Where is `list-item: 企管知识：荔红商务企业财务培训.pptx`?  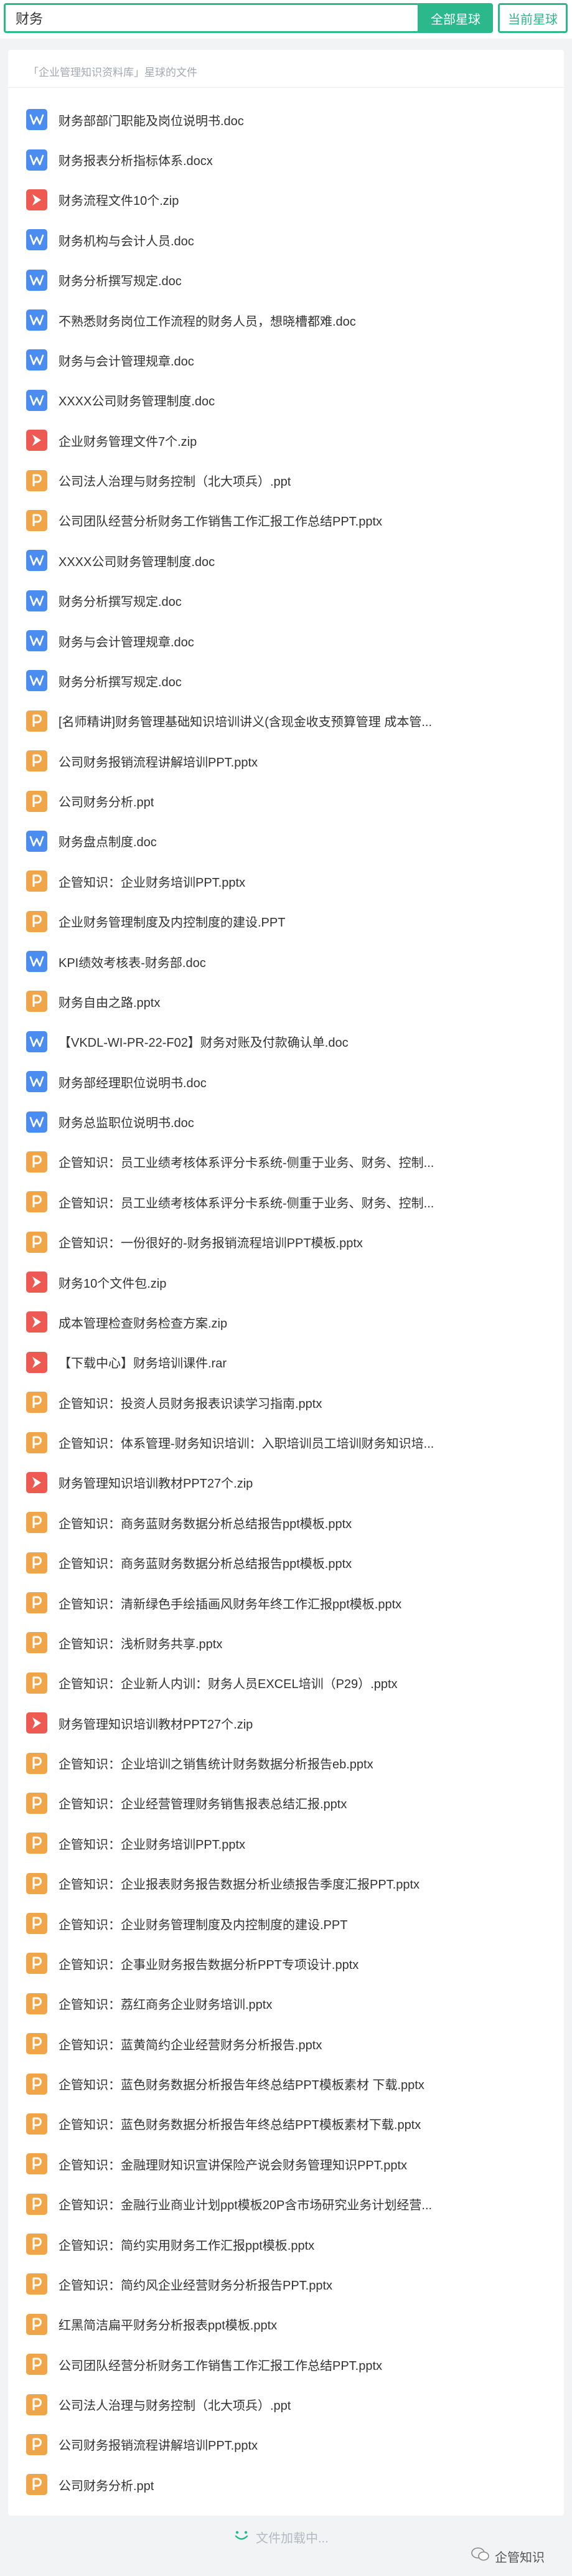
list-item: 企管知识：荔红商务企业财务培训.pptx is located at coordinates (286, 2004).